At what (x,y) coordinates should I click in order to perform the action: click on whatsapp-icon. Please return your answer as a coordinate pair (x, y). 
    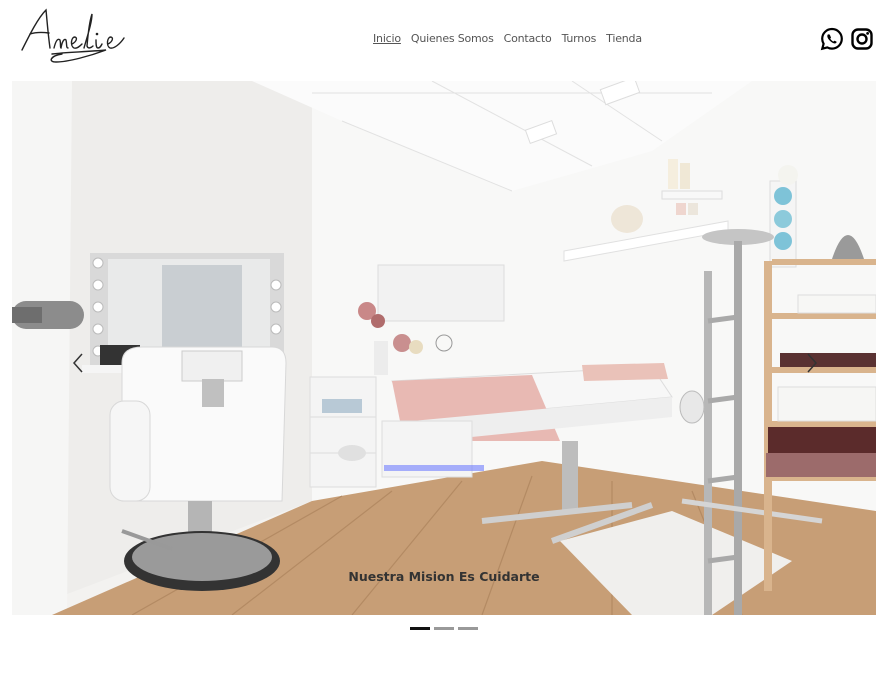
    Looking at the image, I should click on (832, 39).